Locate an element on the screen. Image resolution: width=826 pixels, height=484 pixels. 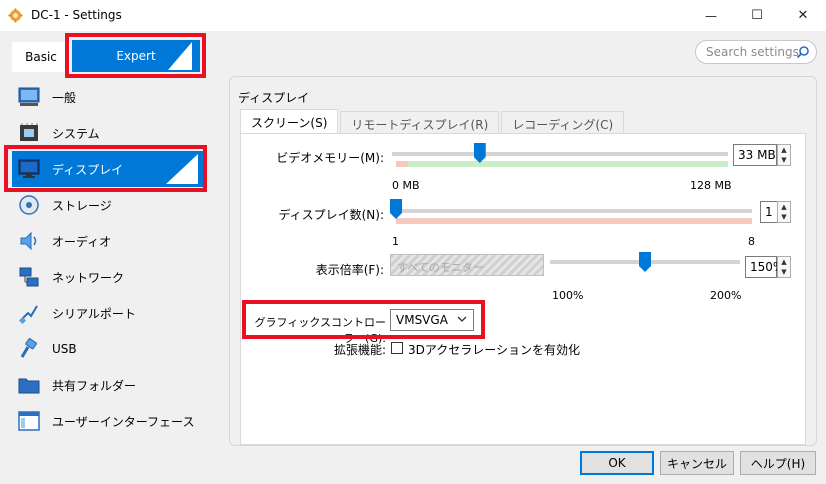
extended-features-label: 拡張機能: is located at coordinates (359, 350).